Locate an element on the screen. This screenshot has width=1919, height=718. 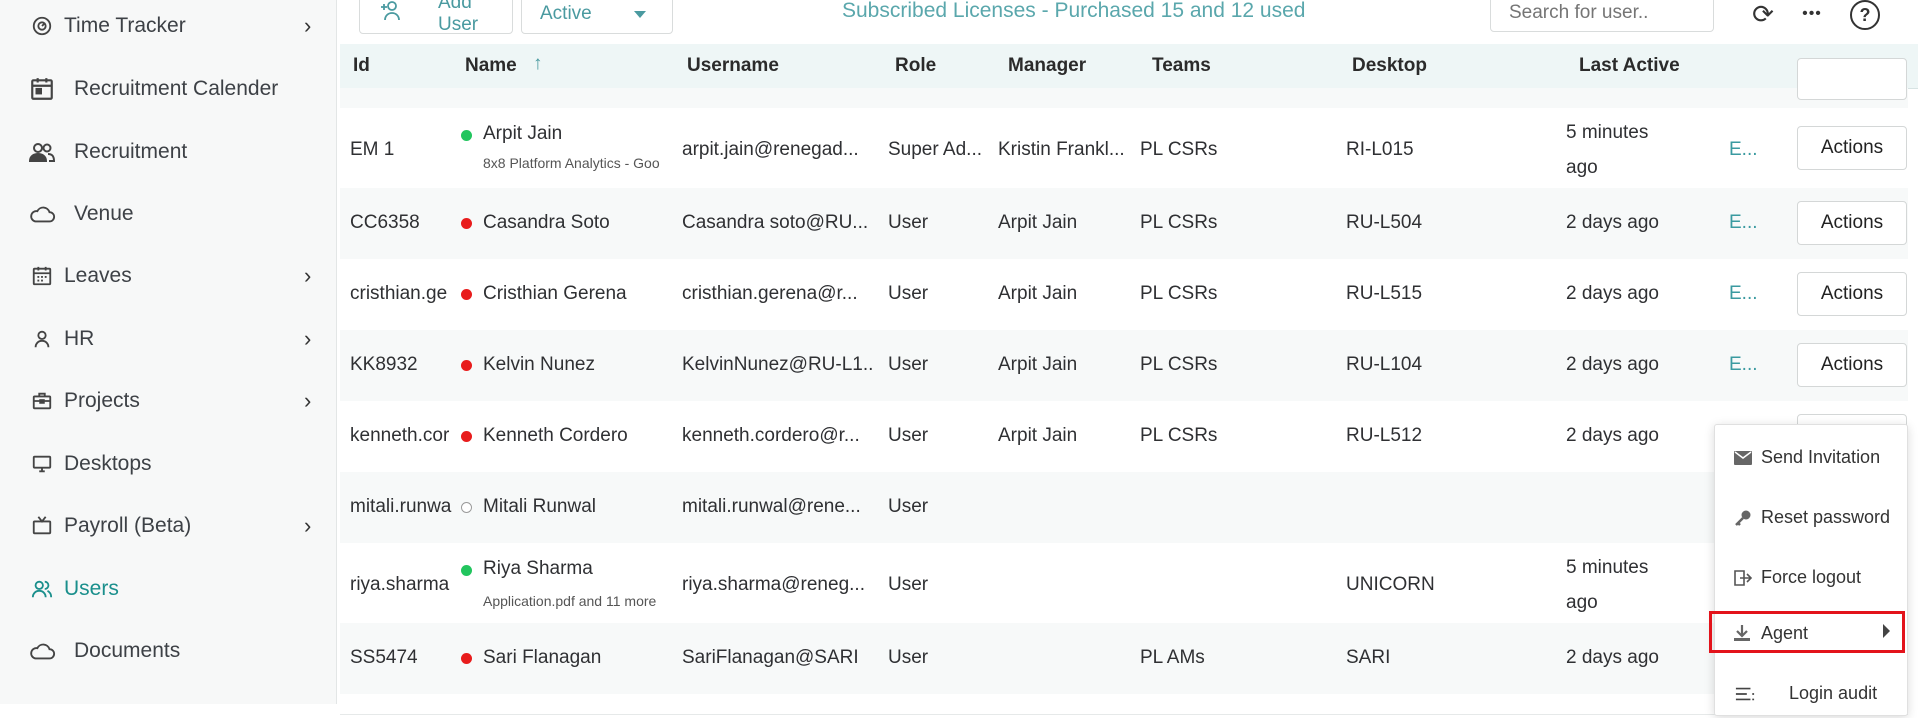
column-header-role: Role is located at coordinates (915, 66).